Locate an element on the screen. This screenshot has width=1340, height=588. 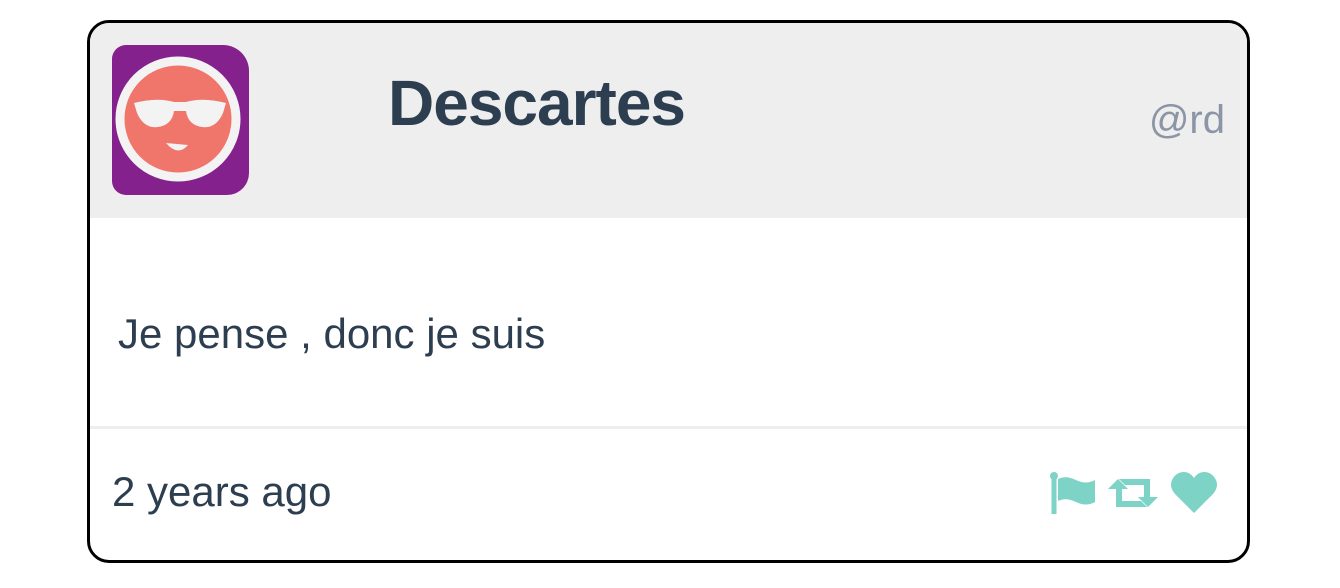
tweet-timestamp: 2 years ago is located at coordinates (222, 491).